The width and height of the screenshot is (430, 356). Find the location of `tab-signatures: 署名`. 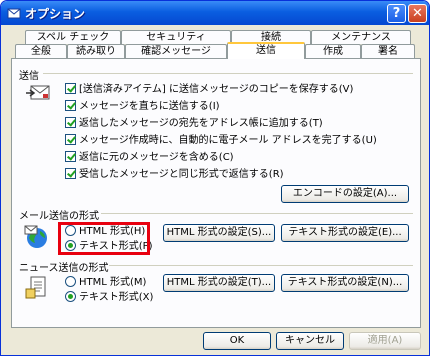

tab-signatures: 署名 is located at coordinates (388, 51).